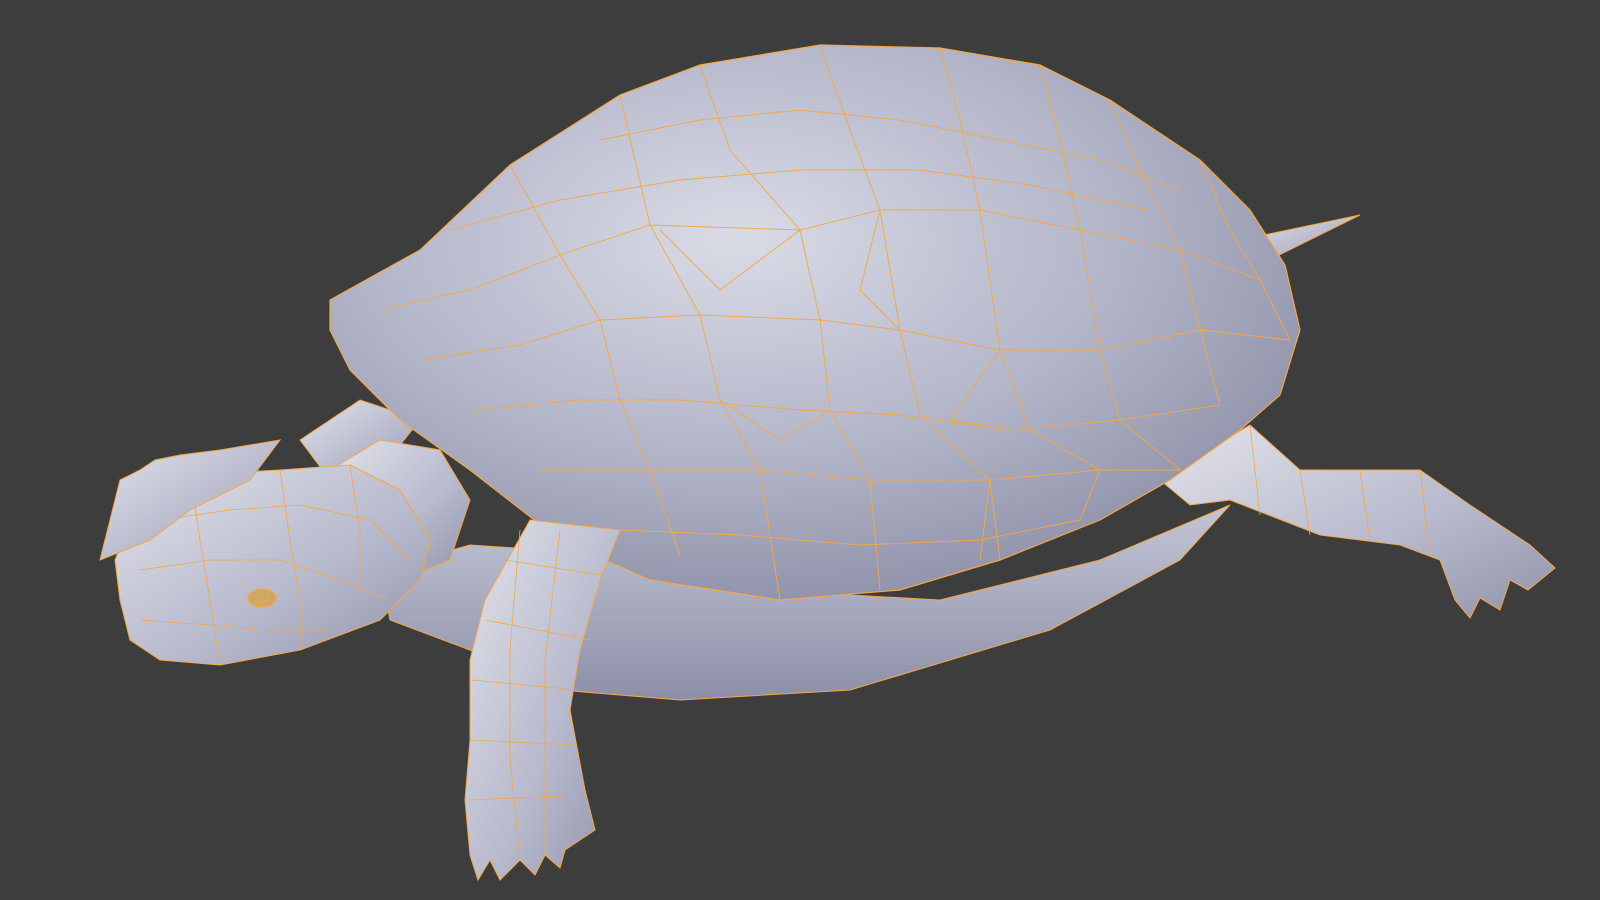  What do you see at coordinates (262, 598) in the screenshot?
I see `eye-mesh` at bounding box center [262, 598].